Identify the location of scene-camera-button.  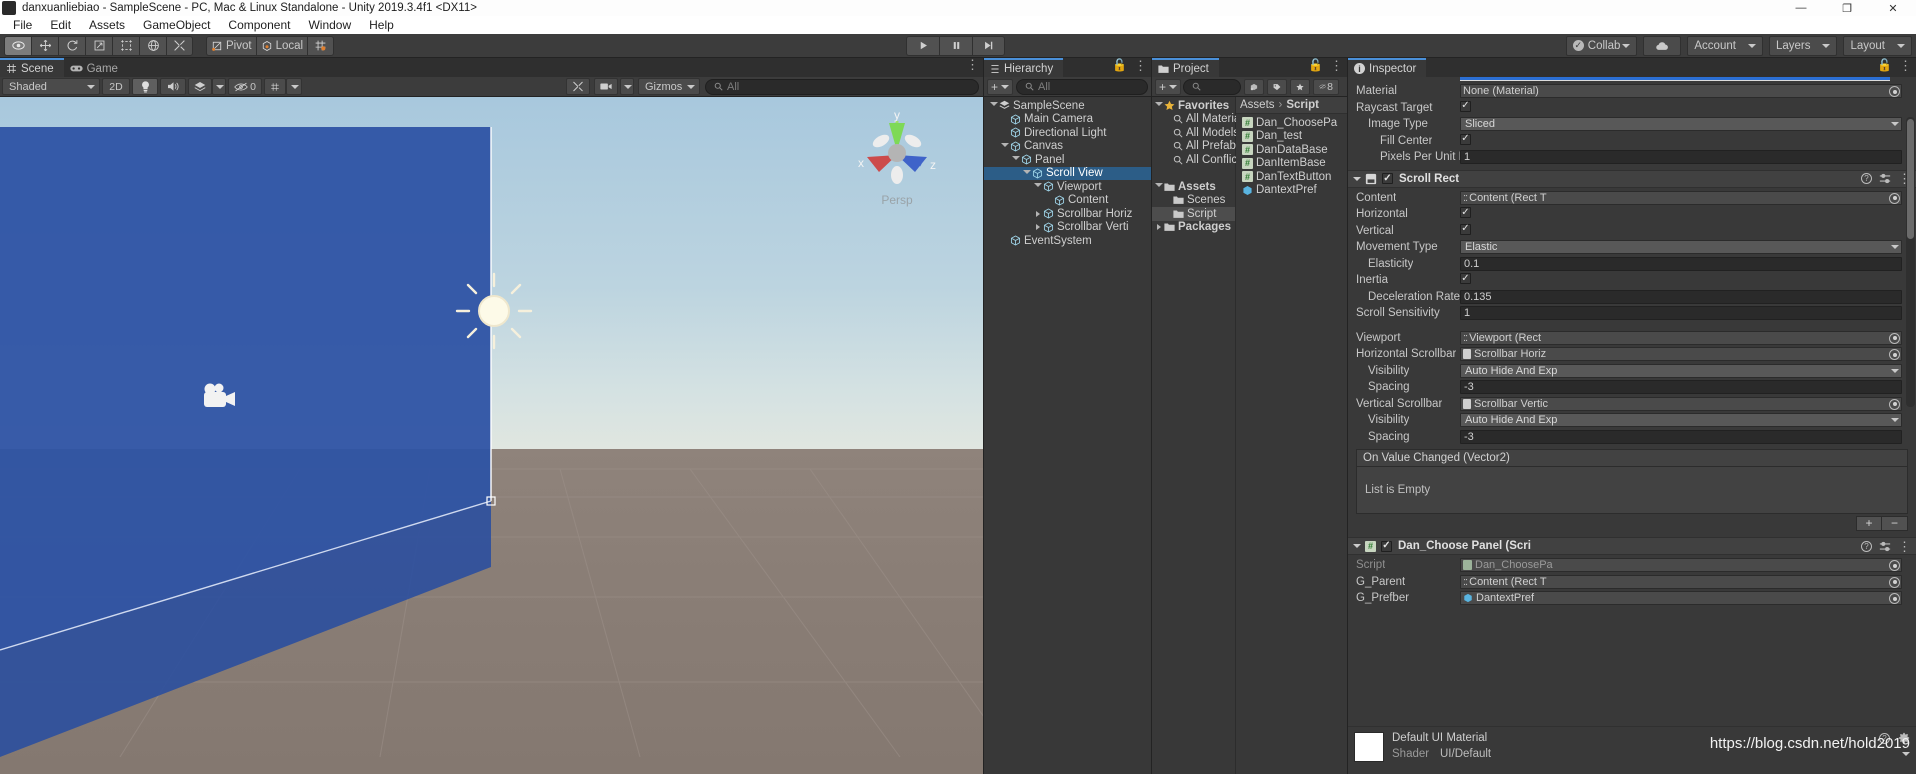
(606, 86).